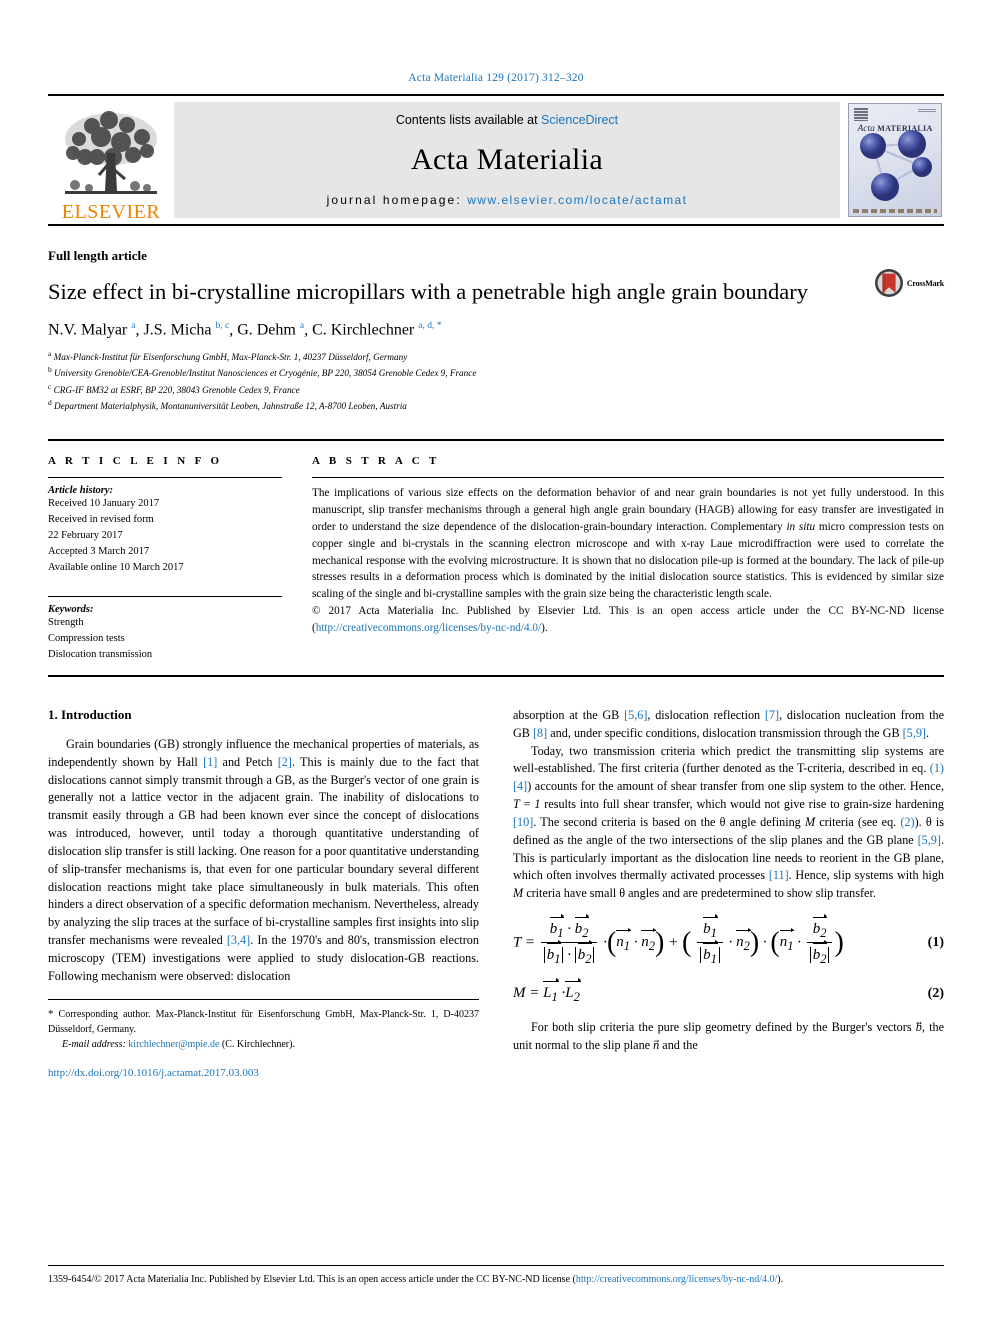 The width and height of the screenshot is (992, 1323). What do you see at coordinates (116, 568) in the screenshot?
I see `history-item: Available online 10 March 2017` at bounding box center [116, 568].